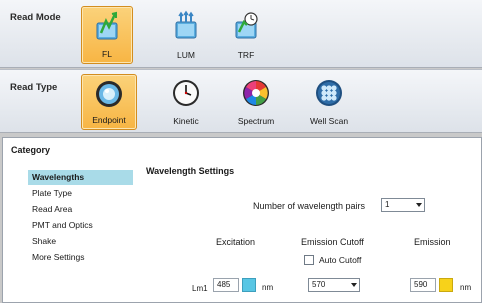 The width and height of the screenshot is (482, 303). I want to click on wavelength-pairs-value: 1, so click(387, 204).